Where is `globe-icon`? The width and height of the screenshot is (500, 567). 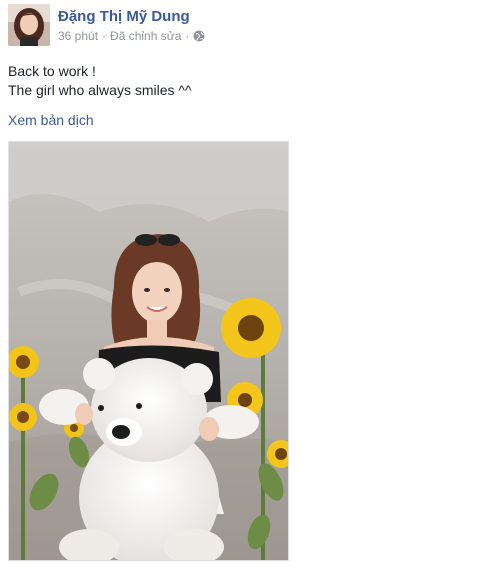
globe-icon is located at coordinates (199, 36).